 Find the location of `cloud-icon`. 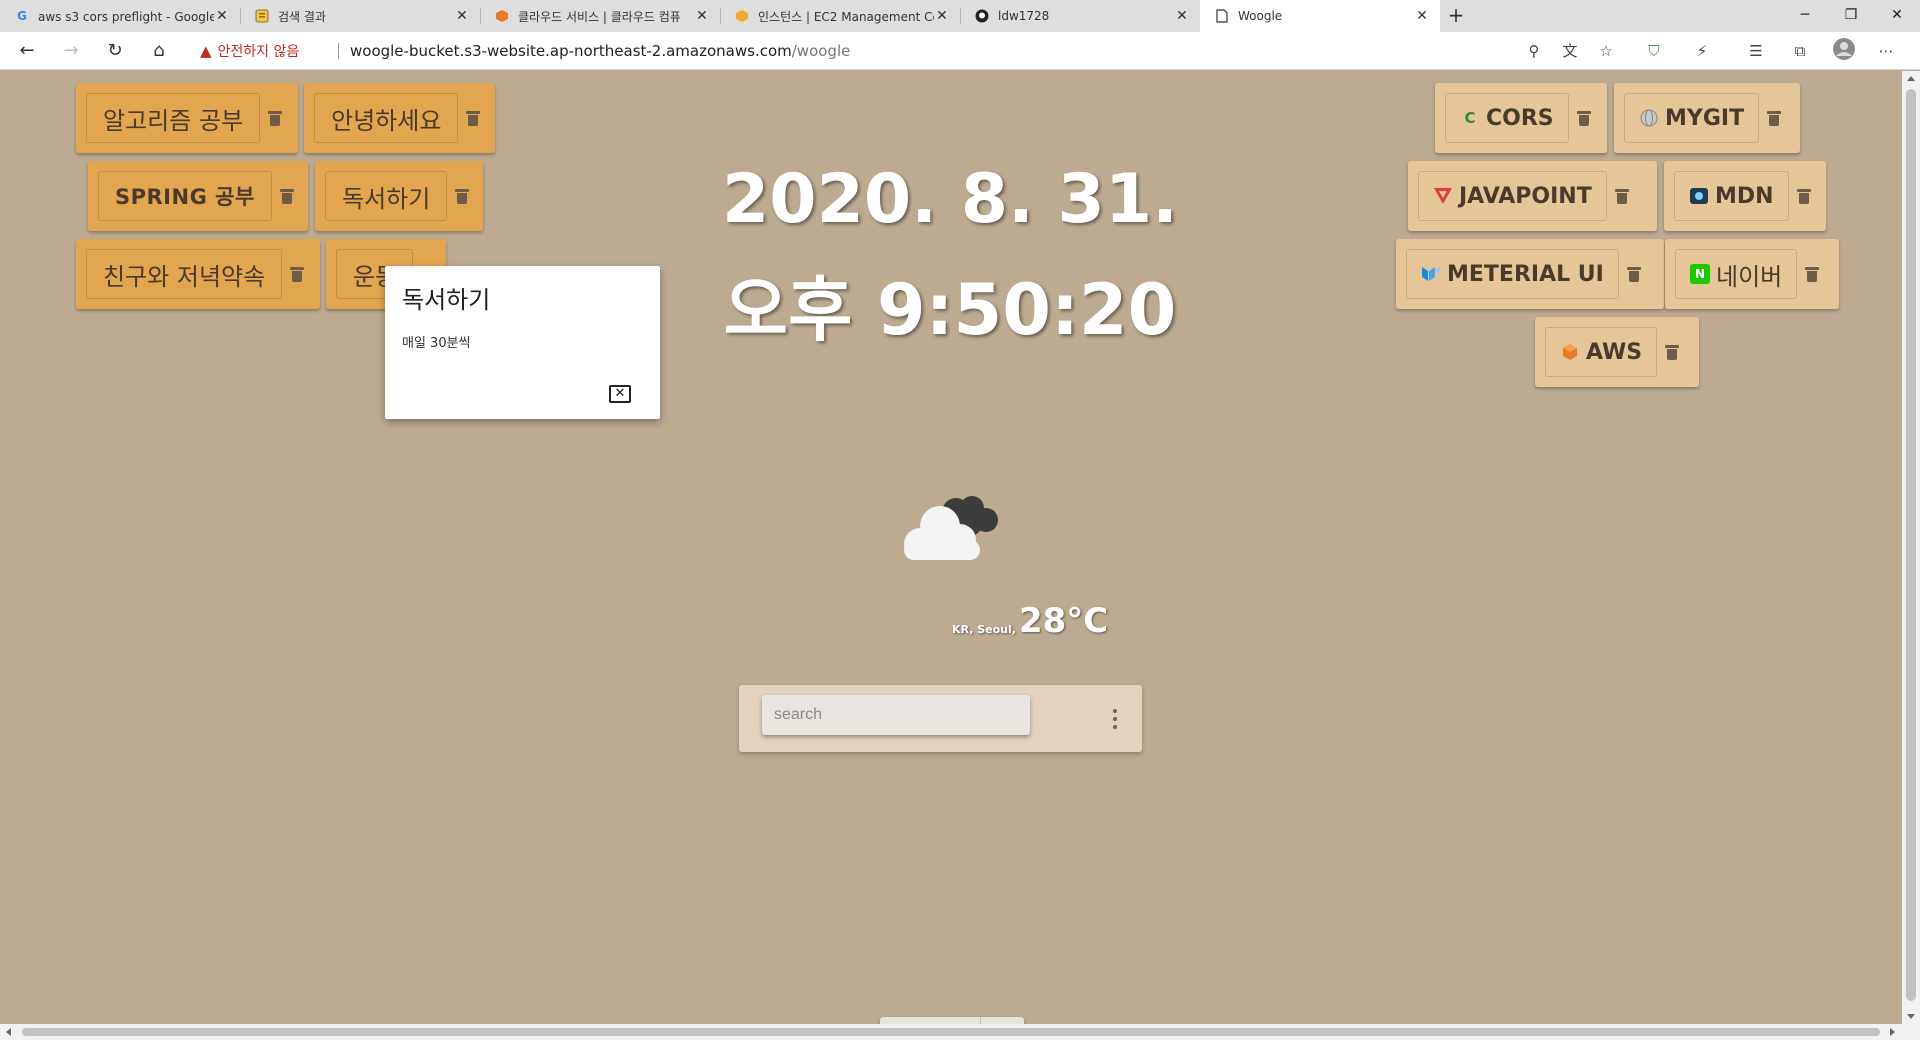

cloud-icon is located at coordinates (953, 526).